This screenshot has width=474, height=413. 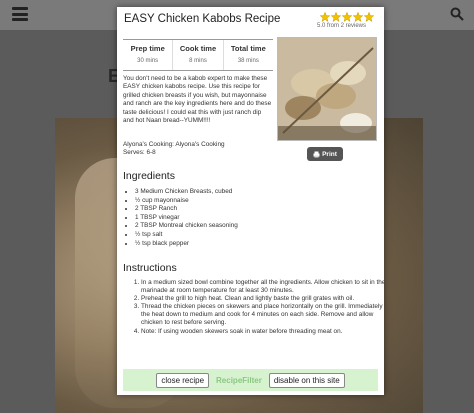 I want to click on print-button: Print, so click(x=325, y=154).